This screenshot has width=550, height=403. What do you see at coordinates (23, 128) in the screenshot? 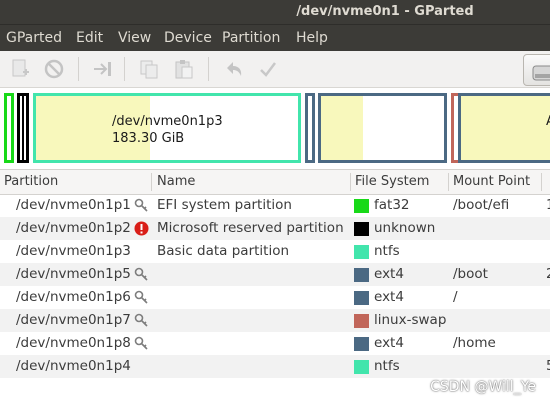
I see `partition-block-p2` at bounding box center [23, 128].